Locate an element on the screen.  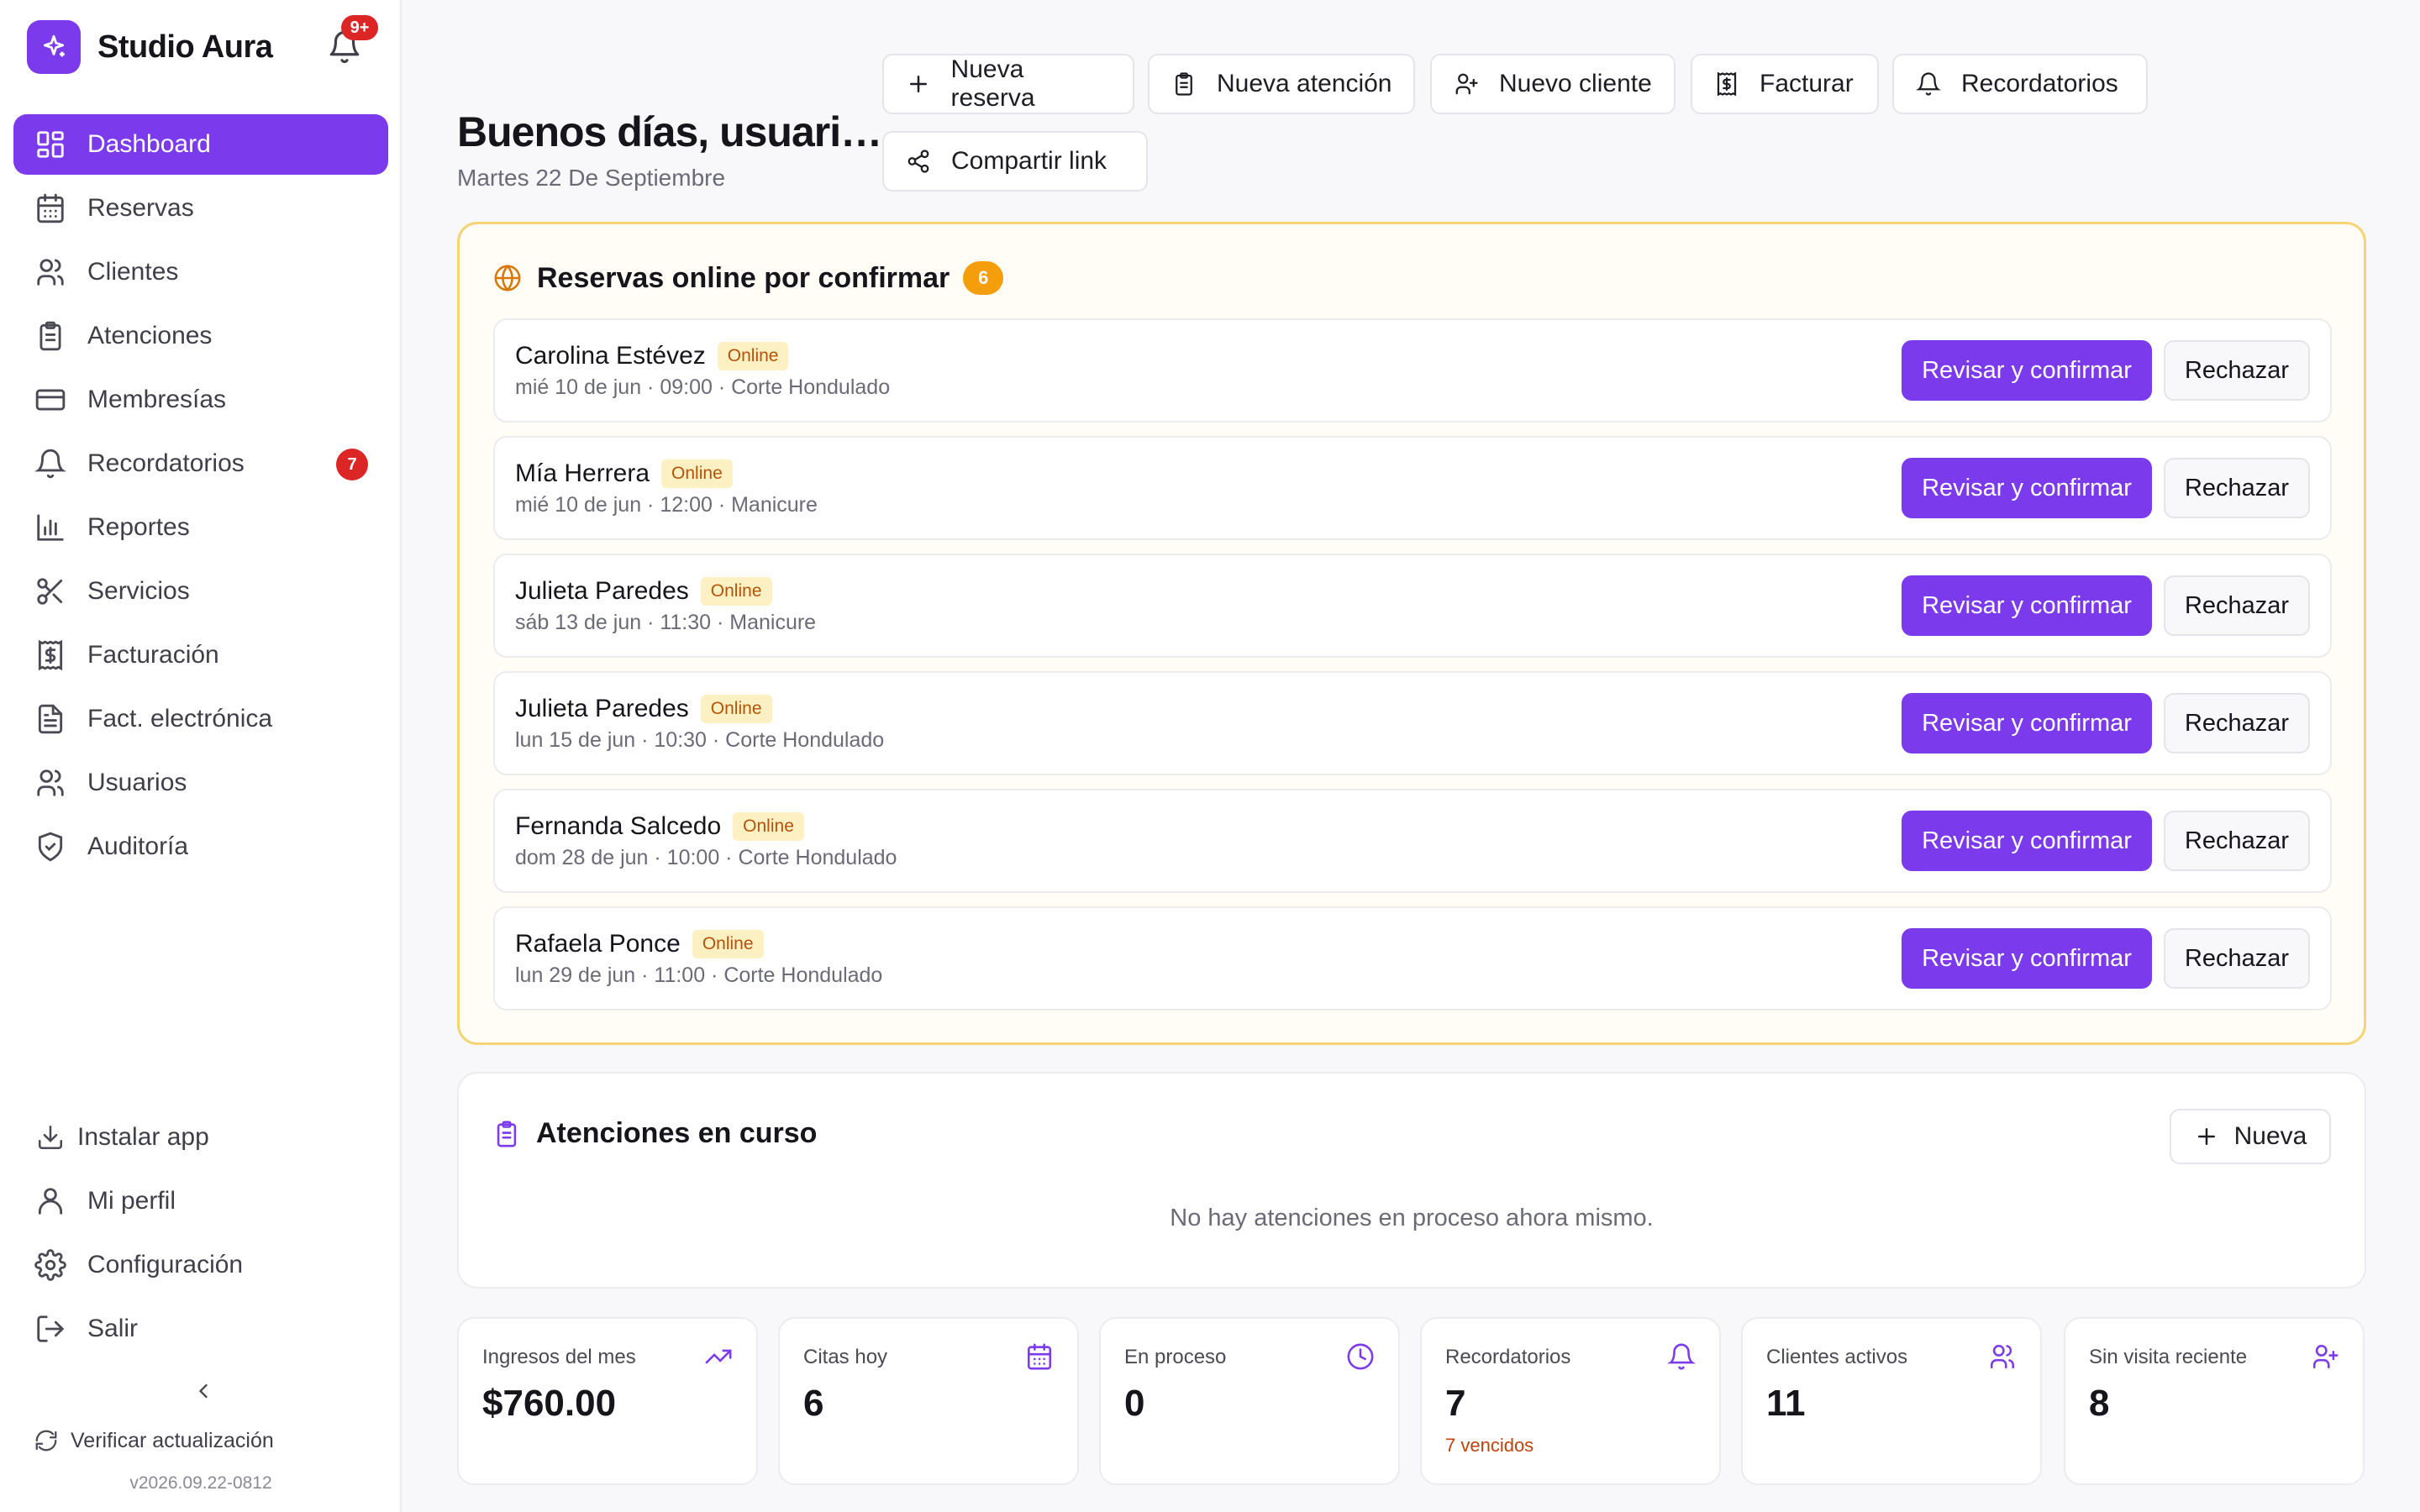
sidebar-item-recordatorios: Recordatorios 7 is located at coordinates (200, 463).